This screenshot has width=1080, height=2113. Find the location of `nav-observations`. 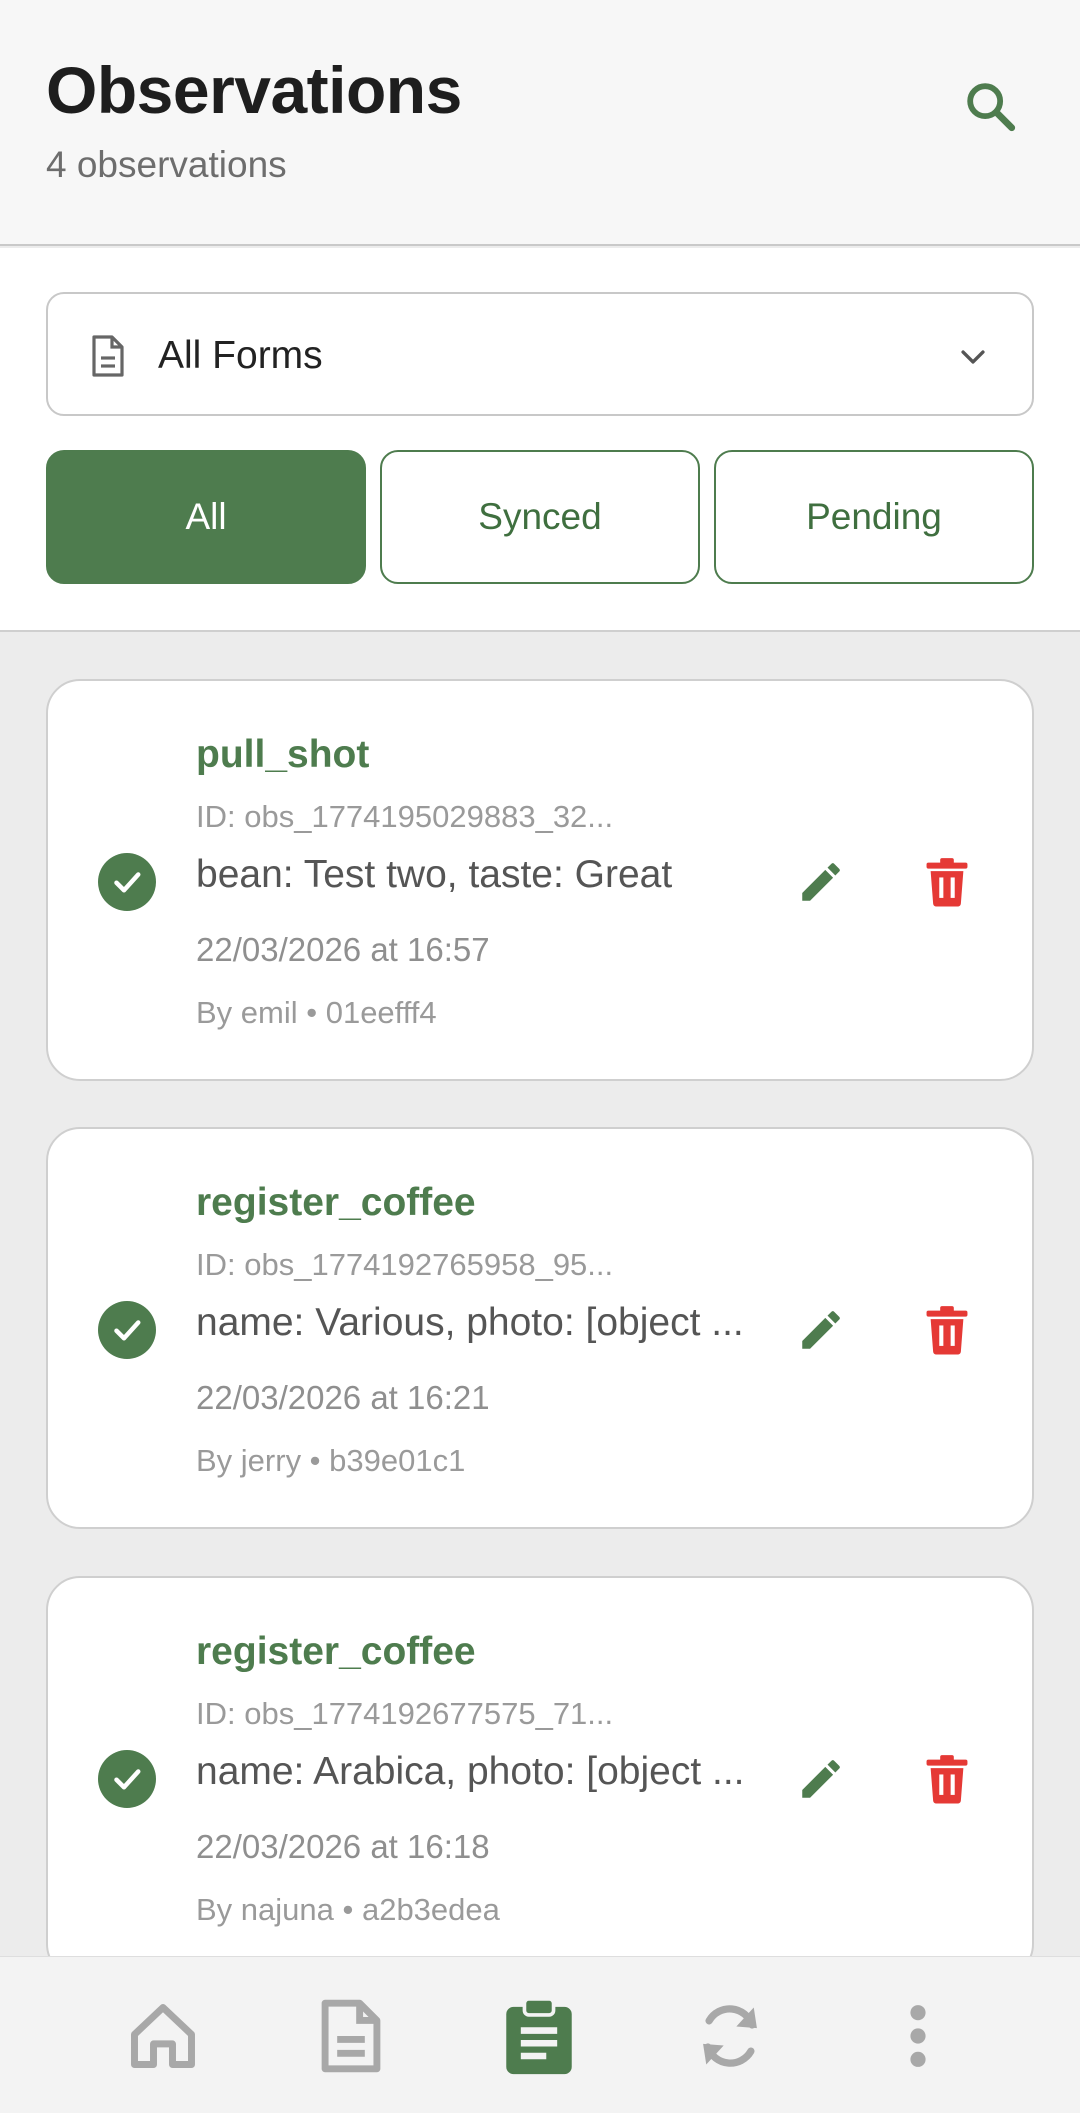

nav-observations is located at coordinates (539, 2035).